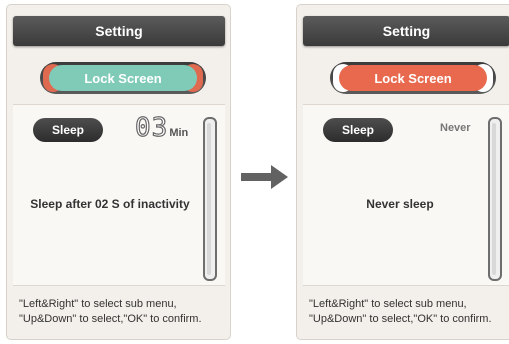 This screenshot has height=344, width=509. I want to click on sleep-time-unit: Min, so click(179, 133).